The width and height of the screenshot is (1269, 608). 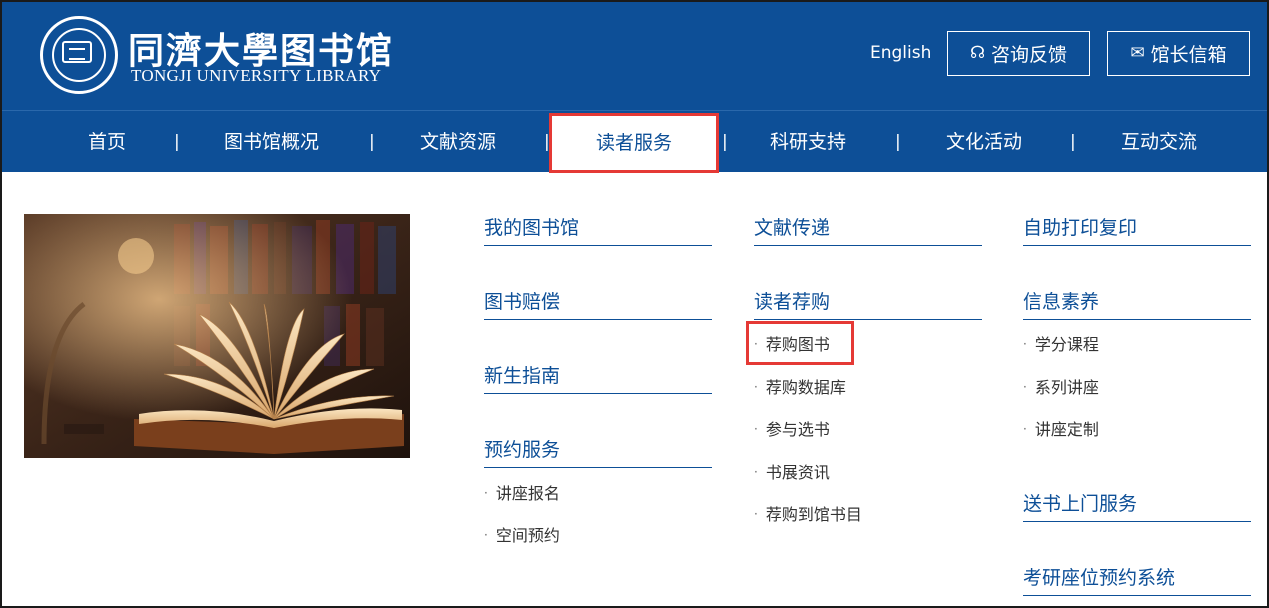 I want to click on open-book-image, so click(x=217, y=336).